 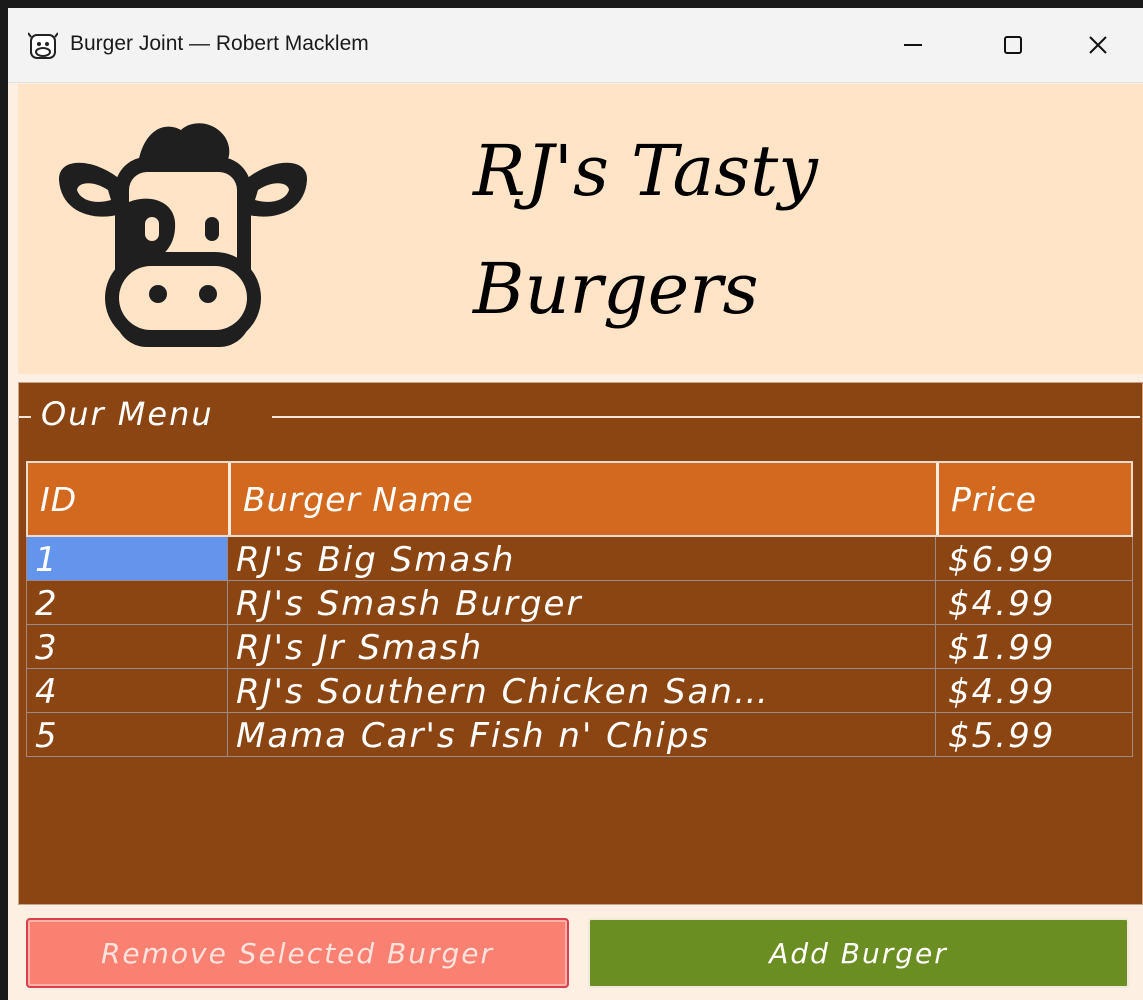 What do you see at coordinates (127, 558) in the screenshot?
I see `row-id-cell: 1` at bounding box center [127, 558].